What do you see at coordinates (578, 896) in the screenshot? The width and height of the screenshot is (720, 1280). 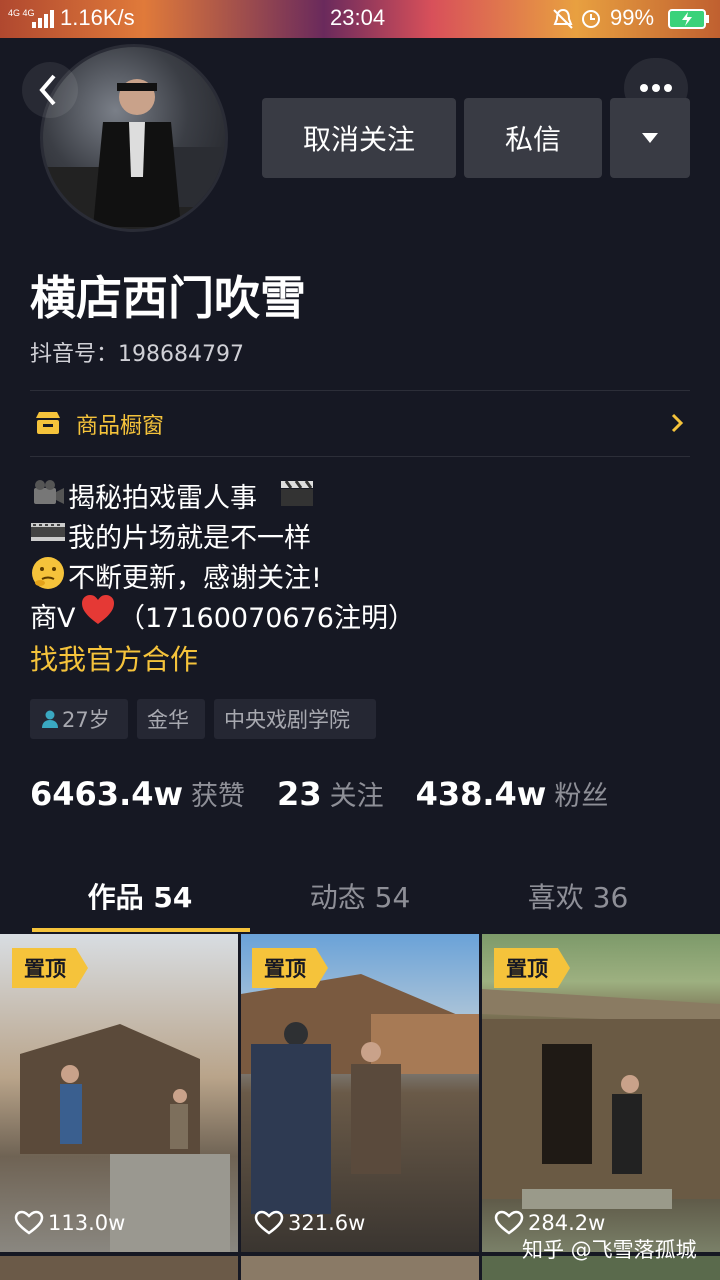 I see `tab-likes: 喜欢 36` at bounding box center [578, 896].